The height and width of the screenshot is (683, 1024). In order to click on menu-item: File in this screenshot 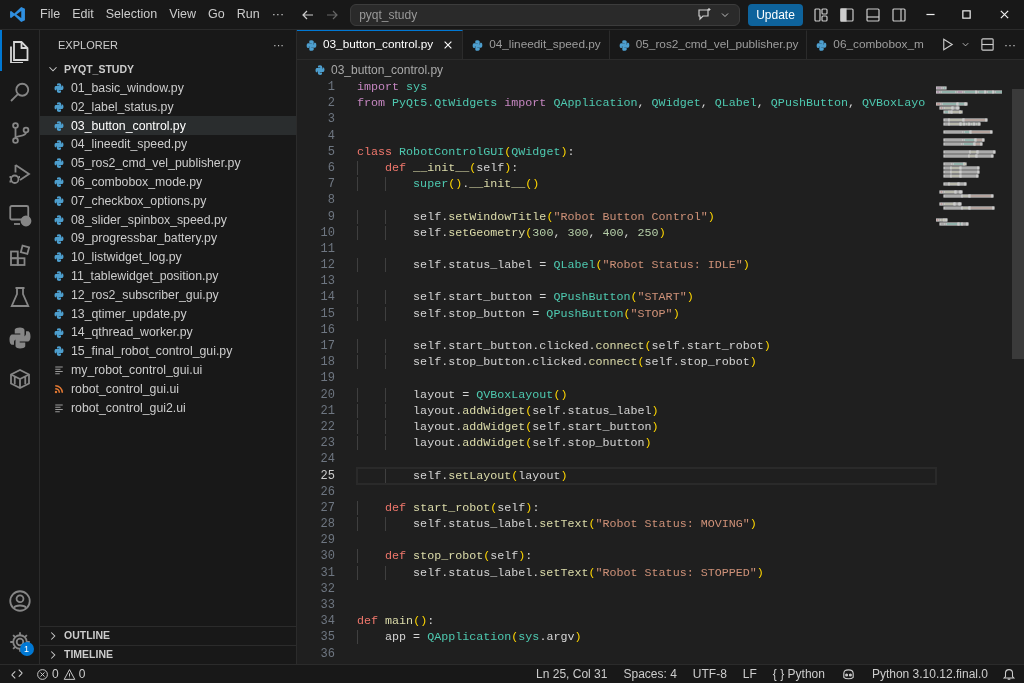, I will do `click(50, 14)`.